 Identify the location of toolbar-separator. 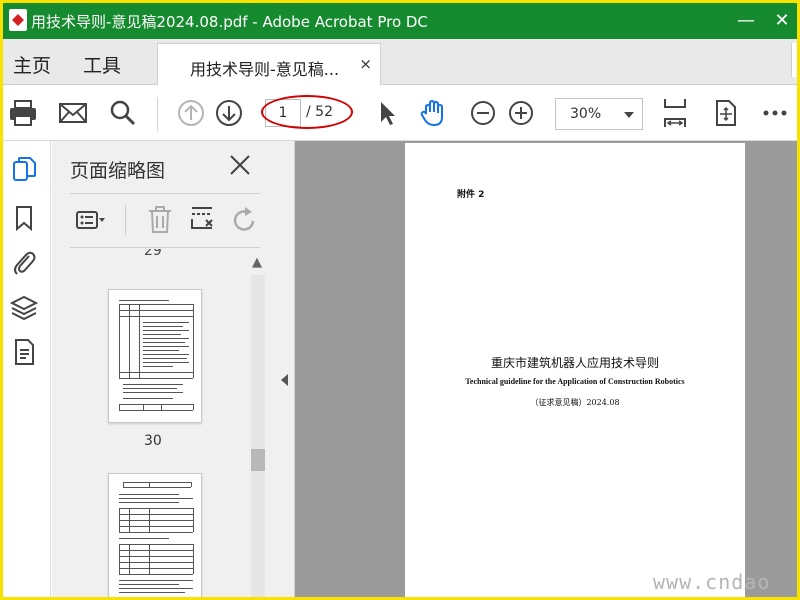
(157, 114).